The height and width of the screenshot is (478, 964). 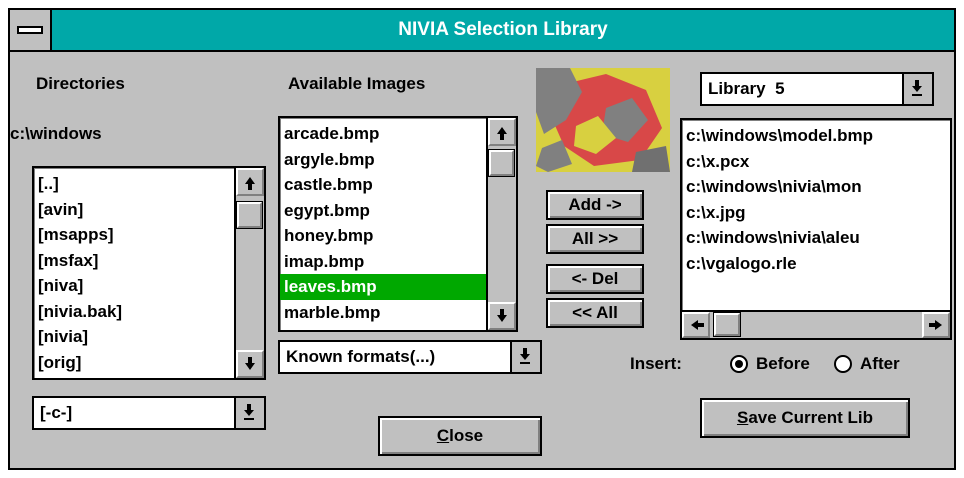 What do you see at coordinates (817, 89) in the screenshot?
I see `library-dropdown: Library 5` at bounding box center [817, 89].